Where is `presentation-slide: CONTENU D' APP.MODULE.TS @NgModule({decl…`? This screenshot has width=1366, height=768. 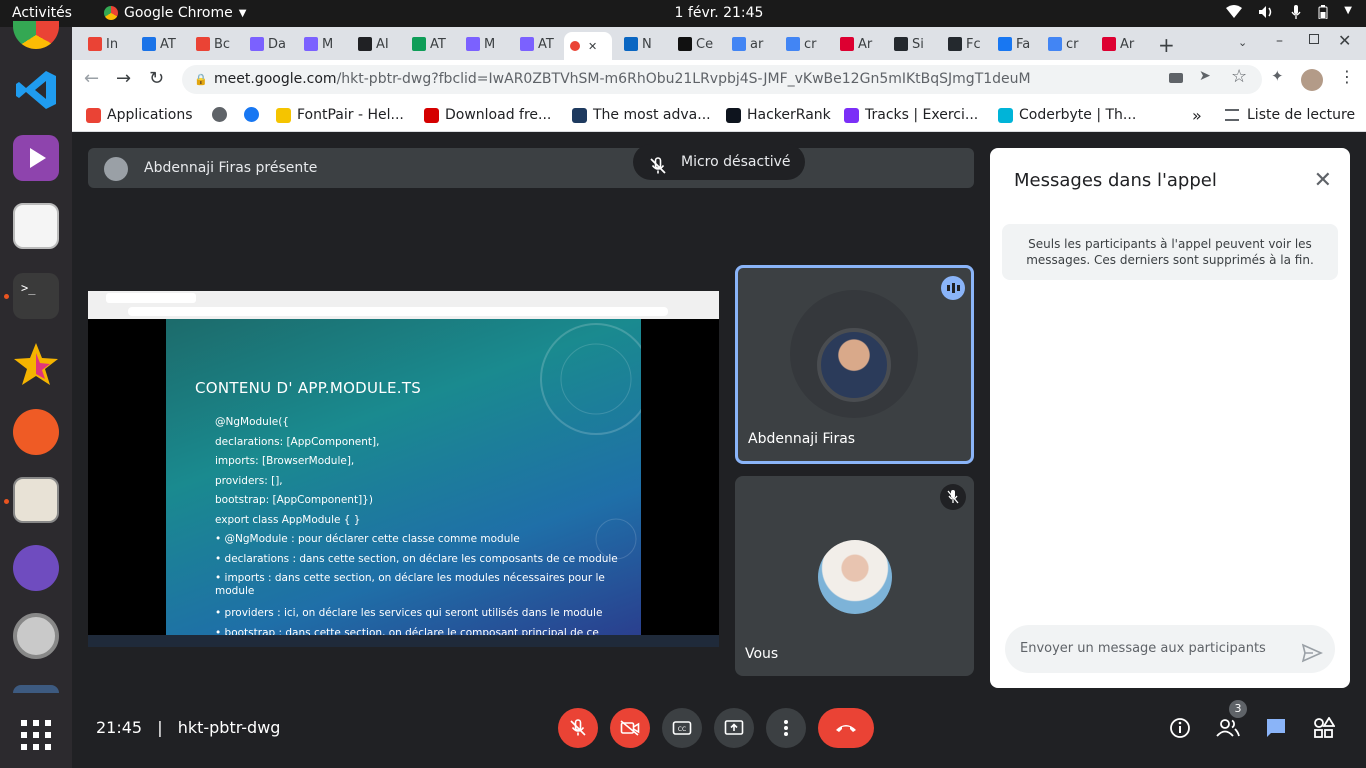
presentation-slide: CONTENU D' APP.MODULE.TS @NgModule({decl… is located at coordinates (403, 477).